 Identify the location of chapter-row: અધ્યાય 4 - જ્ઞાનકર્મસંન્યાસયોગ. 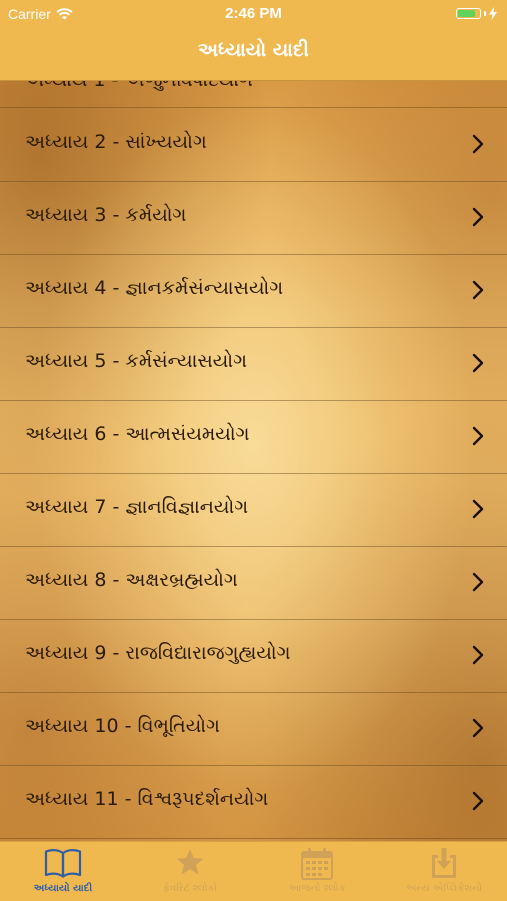
(253, 291).